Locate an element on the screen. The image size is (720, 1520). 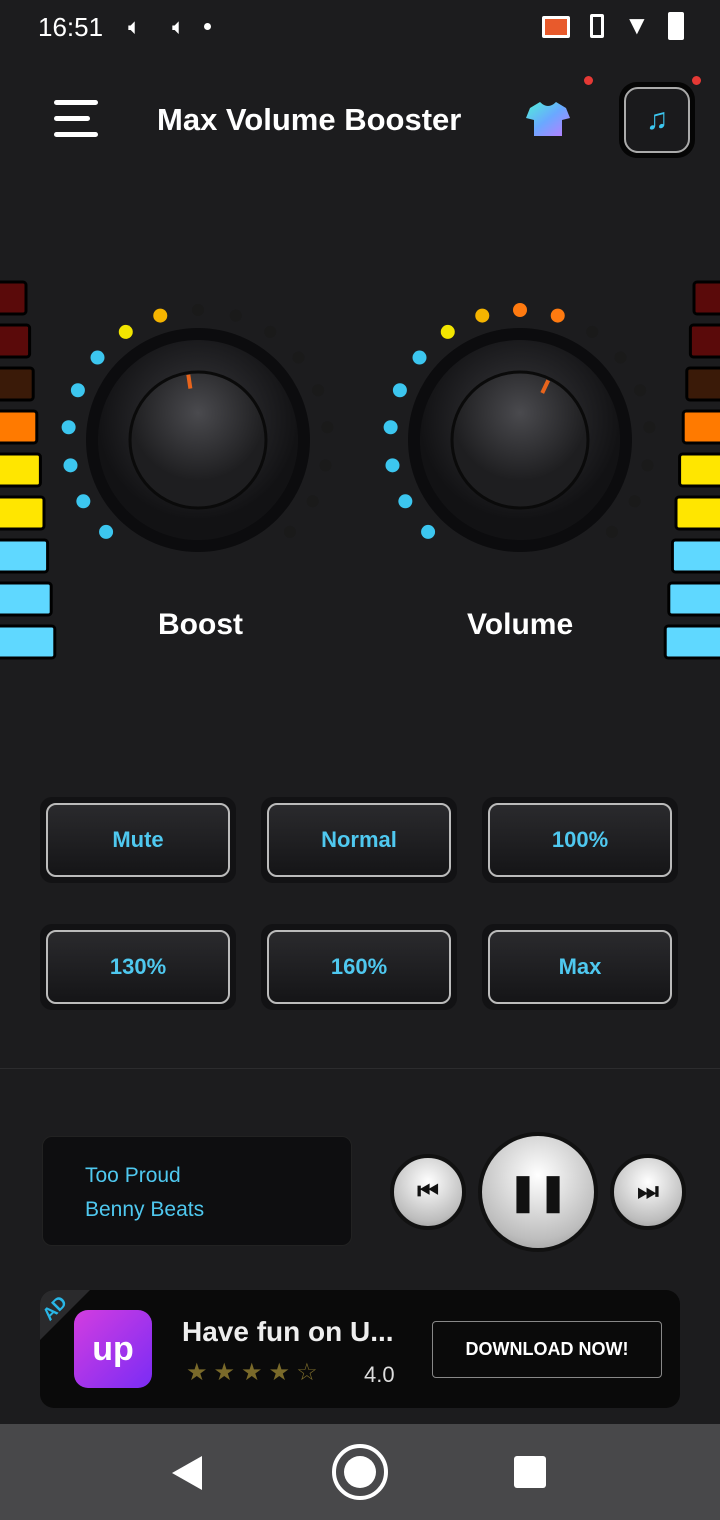
preset-label: 100% is located at coordinates (580, 840).